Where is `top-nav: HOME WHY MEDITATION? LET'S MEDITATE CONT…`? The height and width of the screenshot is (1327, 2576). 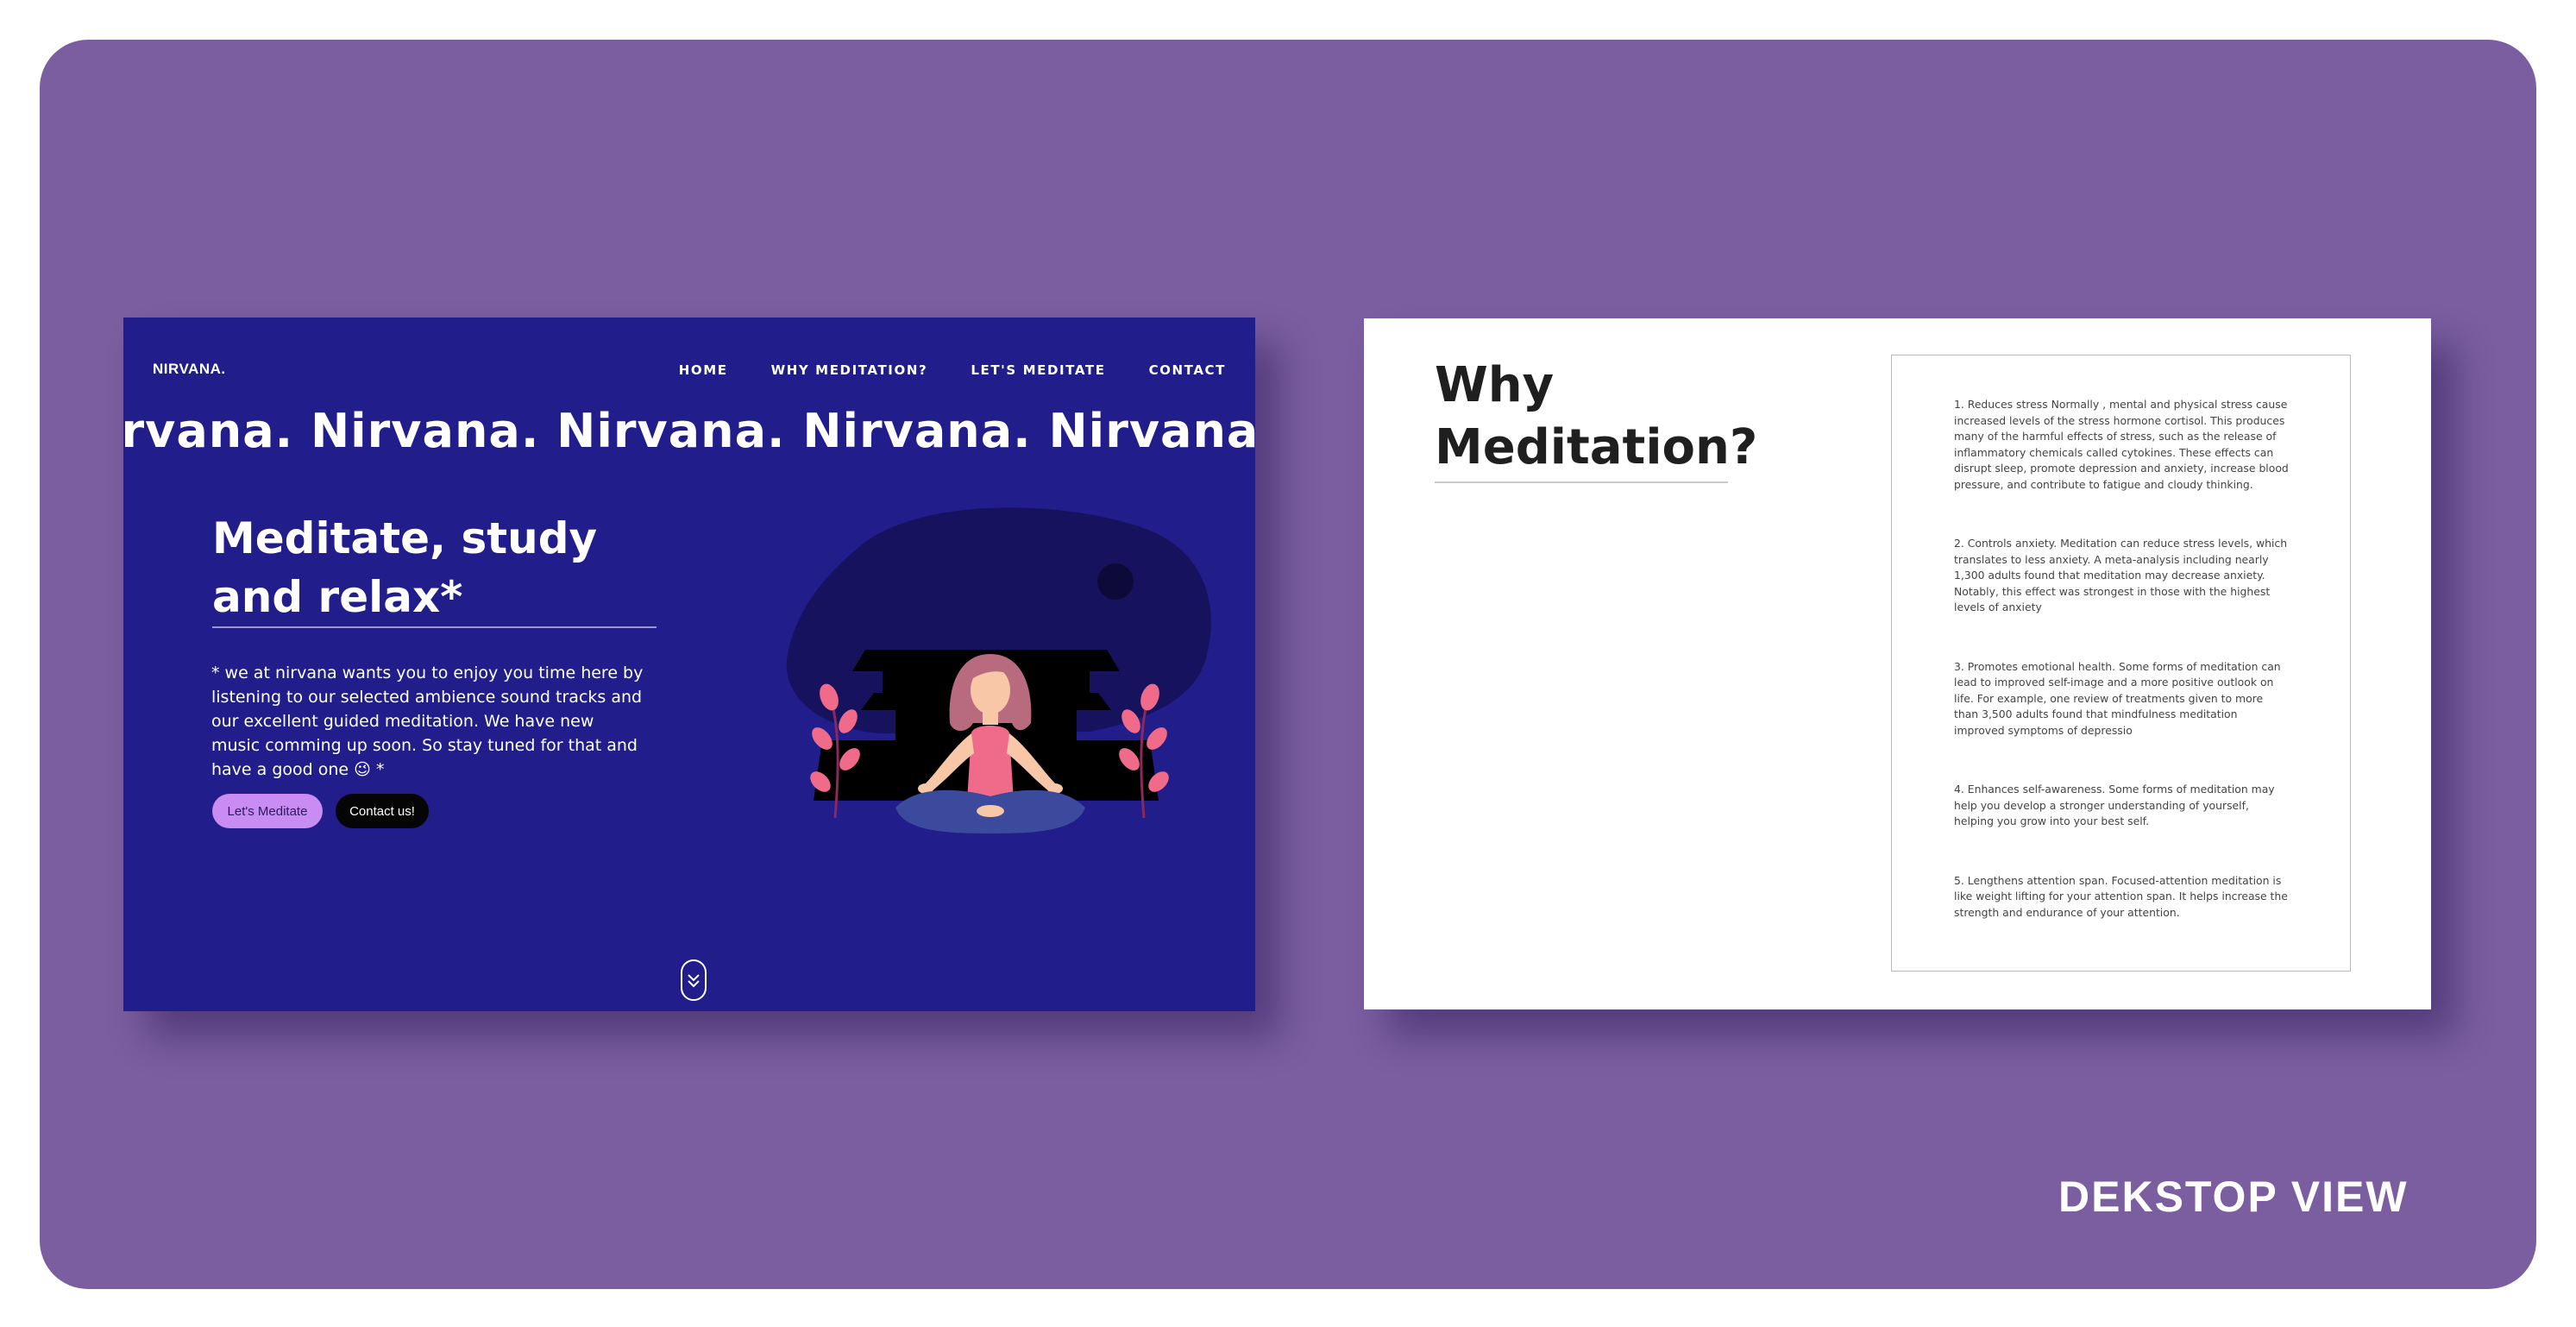 top-nav: HOME WHY MEDITATION? LET'S MEDITATE CONT… is located at coordinates (952, 370).